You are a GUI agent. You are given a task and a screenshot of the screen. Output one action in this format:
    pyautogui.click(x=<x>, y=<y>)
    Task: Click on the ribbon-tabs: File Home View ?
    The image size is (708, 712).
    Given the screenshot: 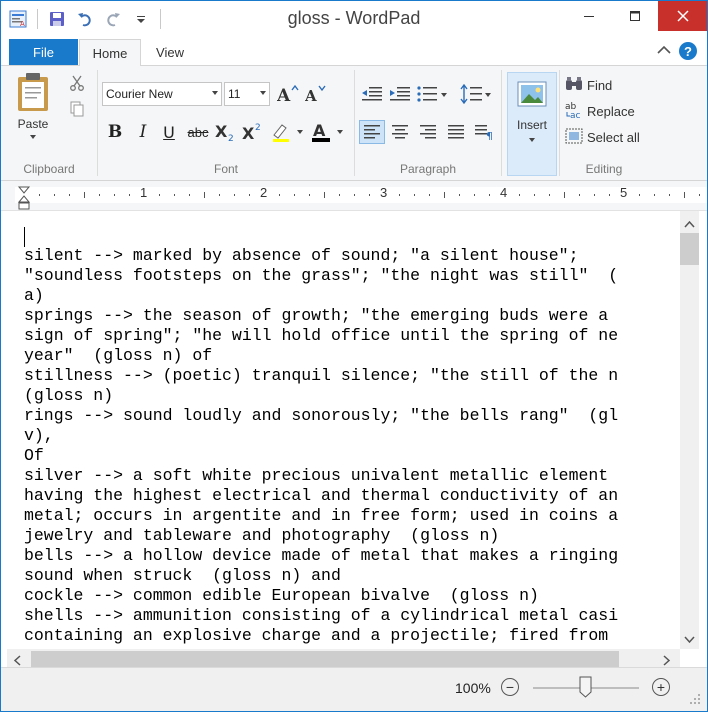 What is the action you would take?
    pyautogui.click(x=354, y=51)
    